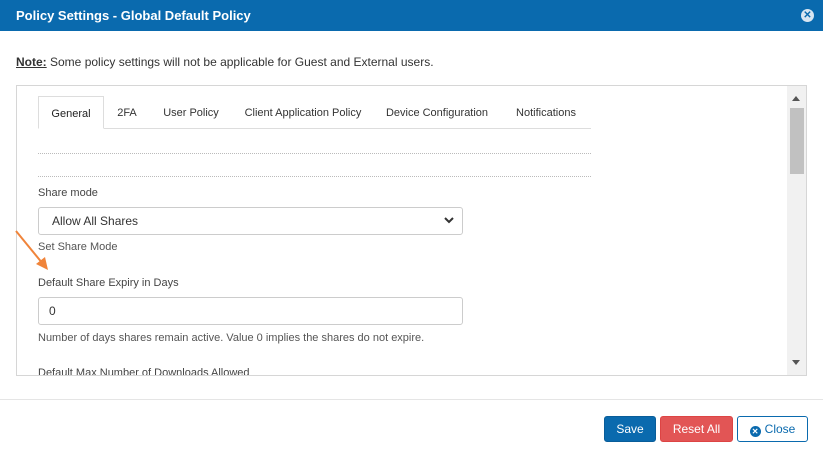 The height and width of the screenshot is (459, 823). I want to click on share-mode-value: Allow All Shares, so click(95, 221).